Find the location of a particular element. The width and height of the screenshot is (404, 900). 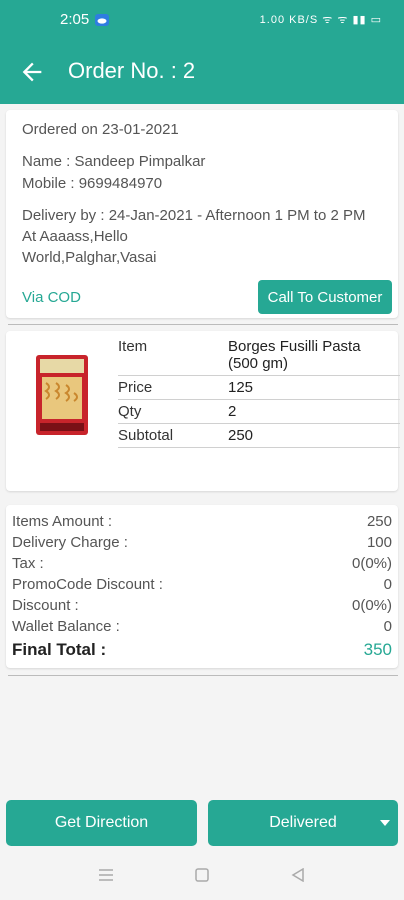

call-customer-button: Call To Customer is located at coordinates (325, 297).